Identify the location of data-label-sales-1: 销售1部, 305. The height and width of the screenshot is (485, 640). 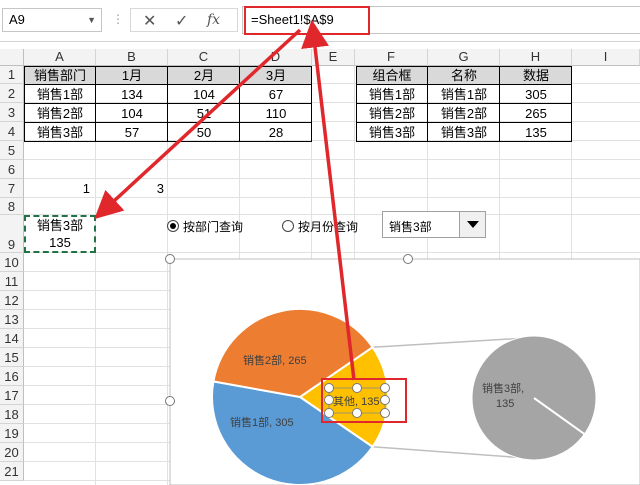
(262, 422).